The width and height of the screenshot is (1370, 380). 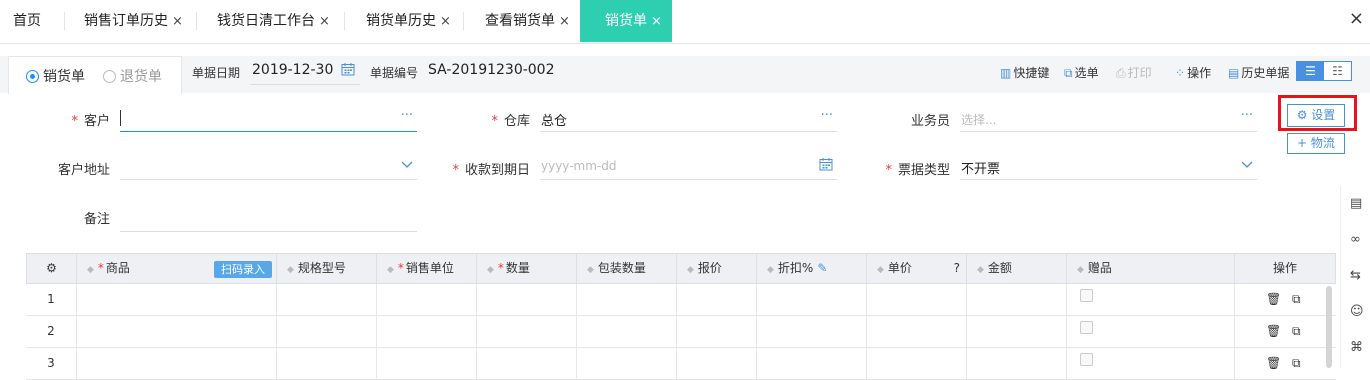 What do you see at coordinates (268, 168) in the screenshot?
I see `customer-address-select` at bounding box center [268, 168].